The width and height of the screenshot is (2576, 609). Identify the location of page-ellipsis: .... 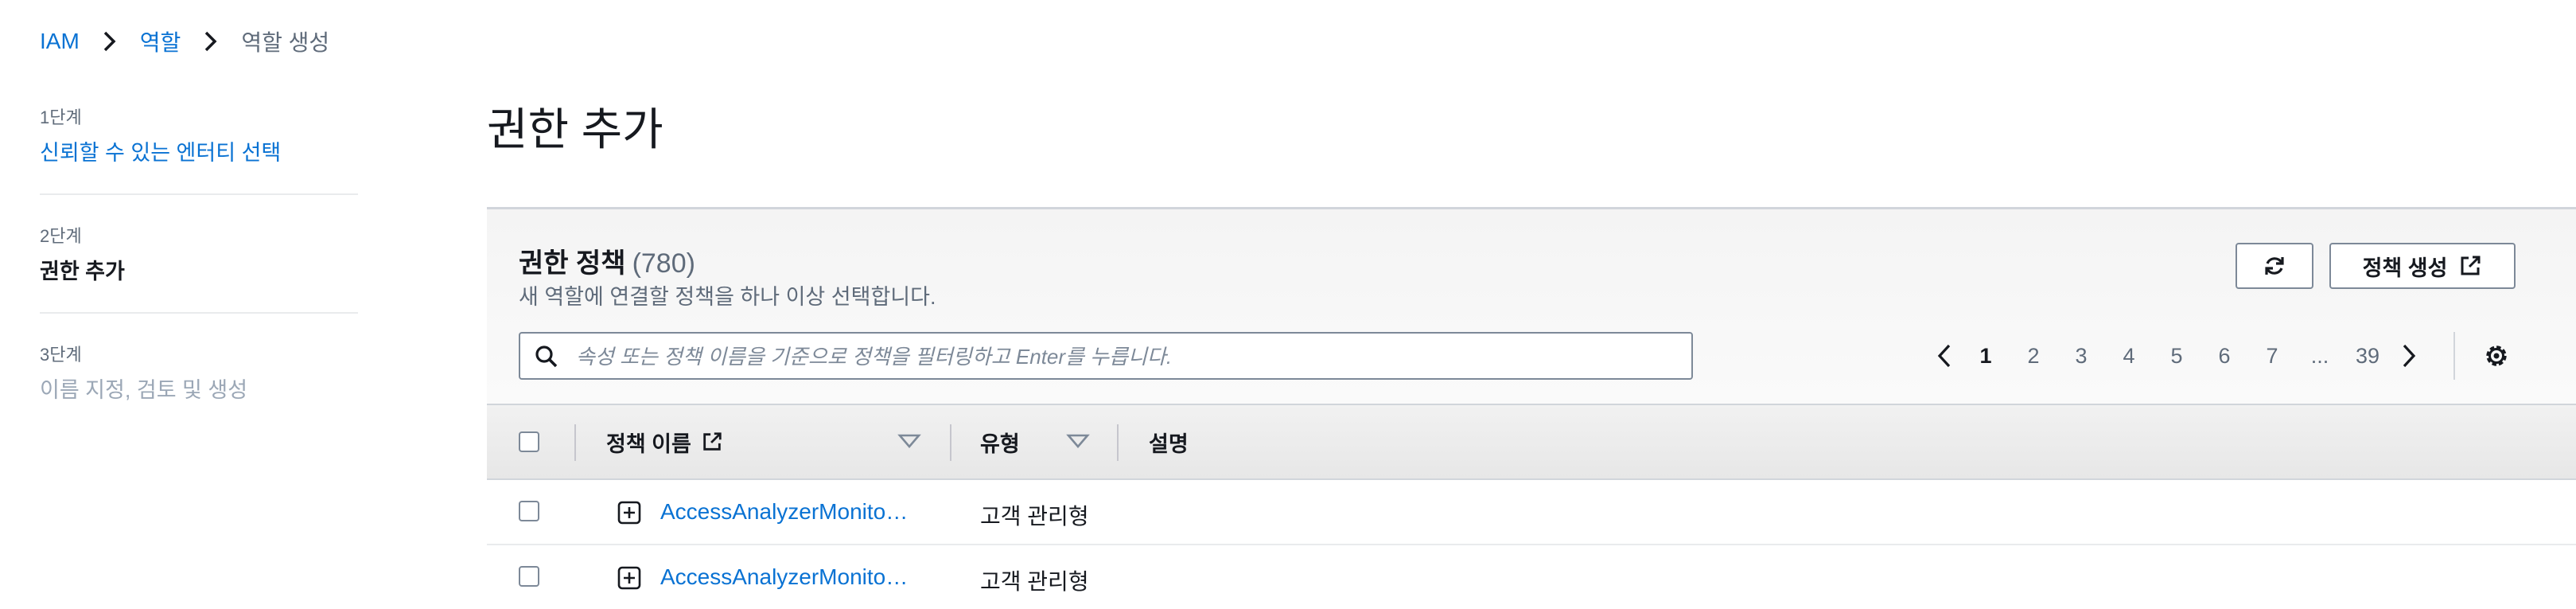
(2320, 355).